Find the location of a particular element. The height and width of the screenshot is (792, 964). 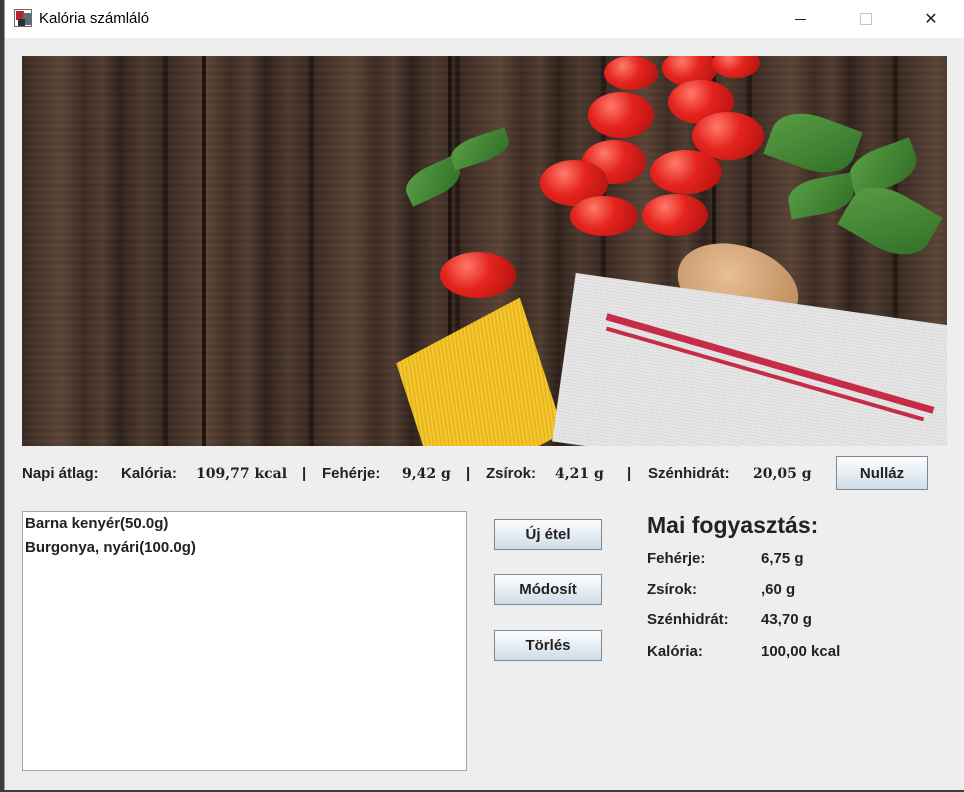

avg-carb-label: Szénhidrát: is located at coordinates (689, 473).